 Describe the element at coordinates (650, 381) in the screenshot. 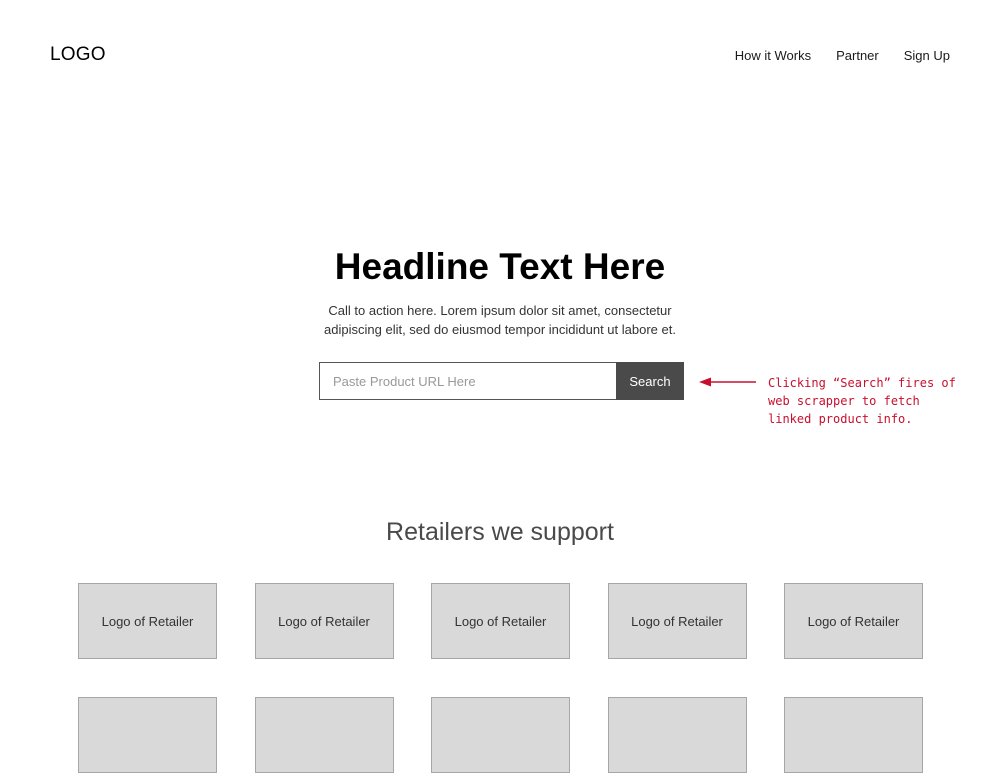

I see `search-button: Search` at that location.